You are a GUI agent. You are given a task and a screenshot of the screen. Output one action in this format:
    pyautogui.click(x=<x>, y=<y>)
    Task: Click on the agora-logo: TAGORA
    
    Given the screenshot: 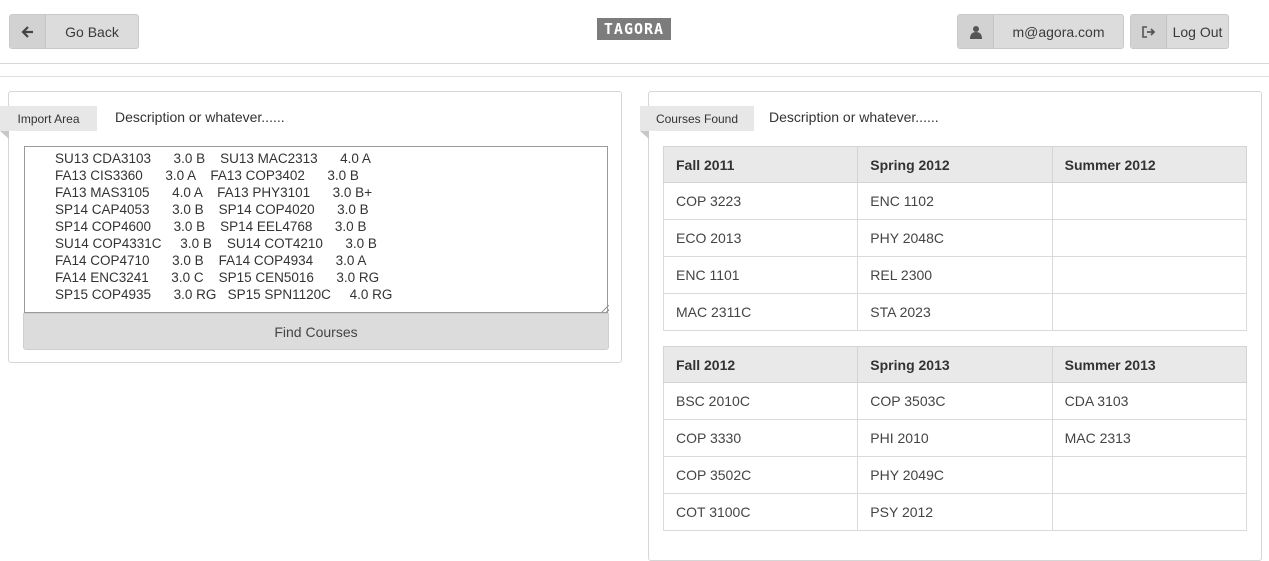 What is the action you would take?
    pyautogui.click(x=634, y=29)
    